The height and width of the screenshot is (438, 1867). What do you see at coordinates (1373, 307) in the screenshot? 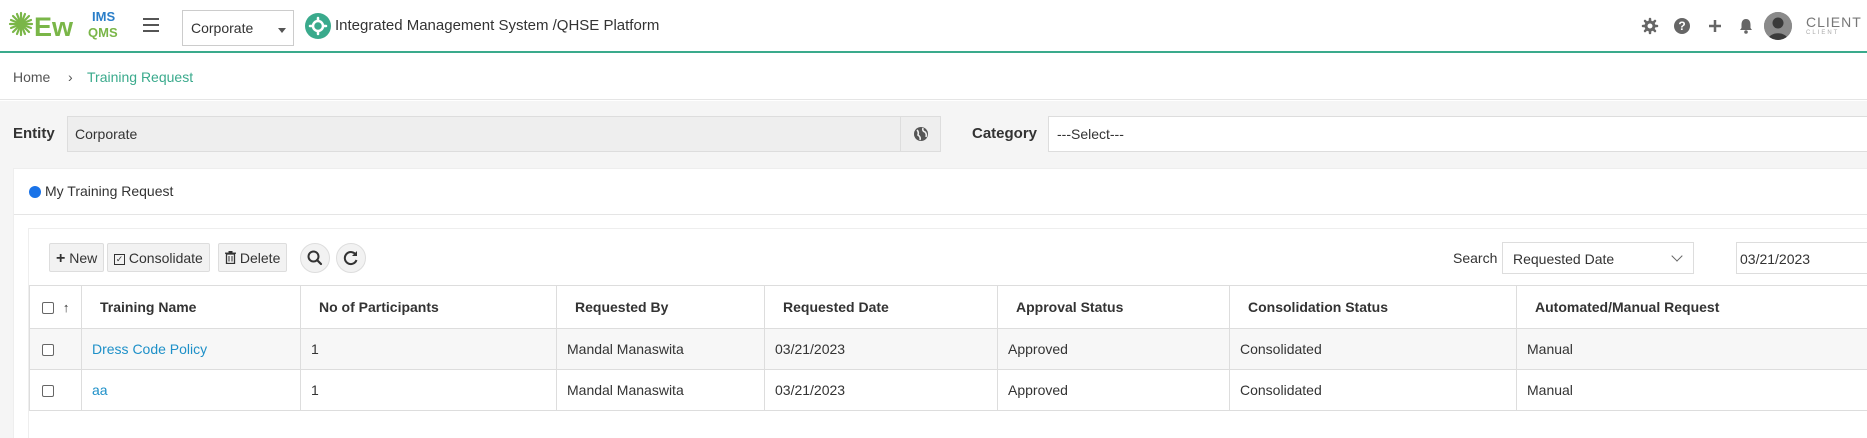
I see `column-header-consolidation-status: Consolidation Status` at bounding box center [1373, 307].